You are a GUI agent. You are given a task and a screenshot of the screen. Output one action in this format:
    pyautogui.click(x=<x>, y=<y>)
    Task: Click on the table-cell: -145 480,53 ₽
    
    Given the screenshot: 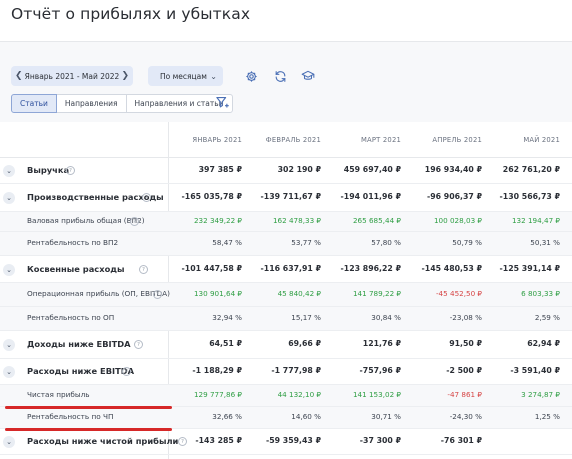 What is the action you would take?
    pyautogui.click(x=451, y=268)
    